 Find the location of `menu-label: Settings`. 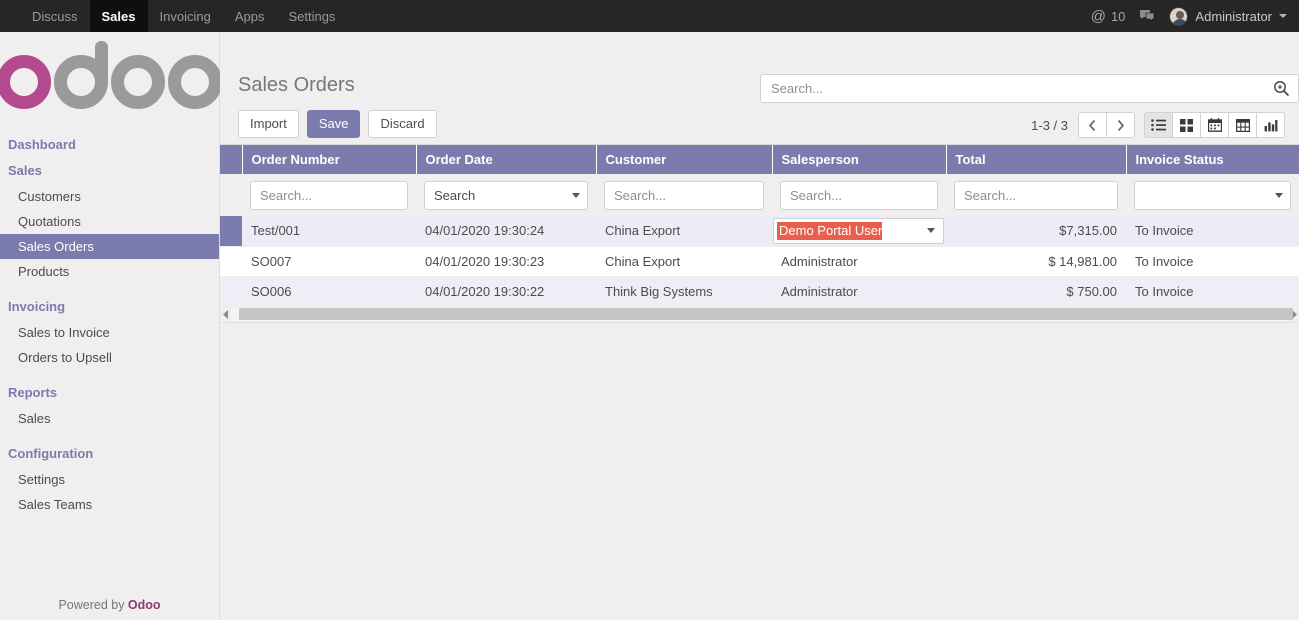

menu-label: Settings is located at coordinates (312, 16).